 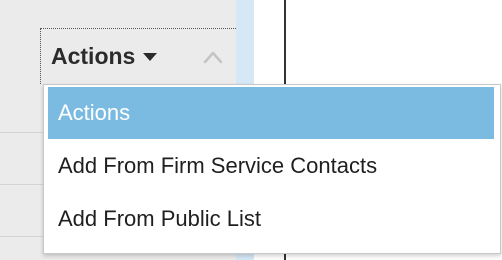 I want to click on caret-down-icon, so click(x=150, y=57).